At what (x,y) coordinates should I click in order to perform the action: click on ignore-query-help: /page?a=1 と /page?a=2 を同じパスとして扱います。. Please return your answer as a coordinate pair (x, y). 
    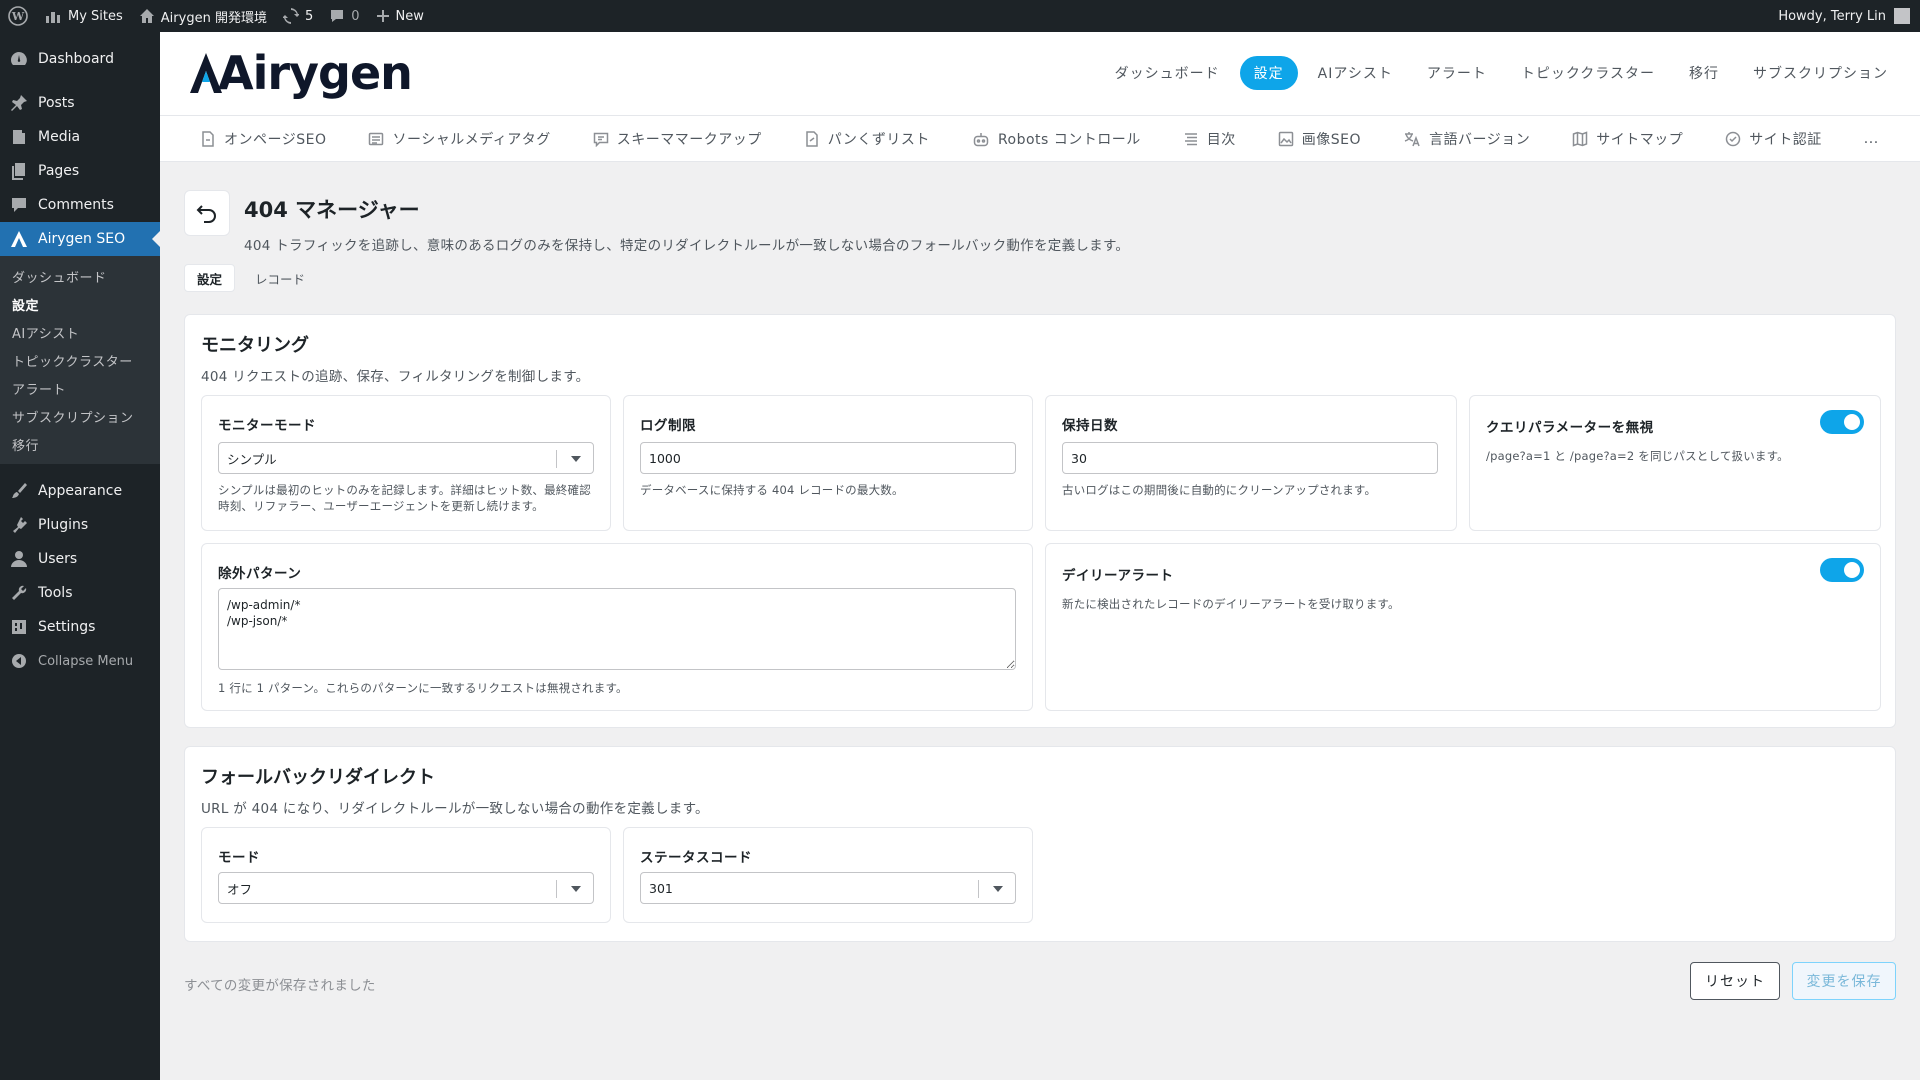
    Looking at the image, I should click on (1637, 456).